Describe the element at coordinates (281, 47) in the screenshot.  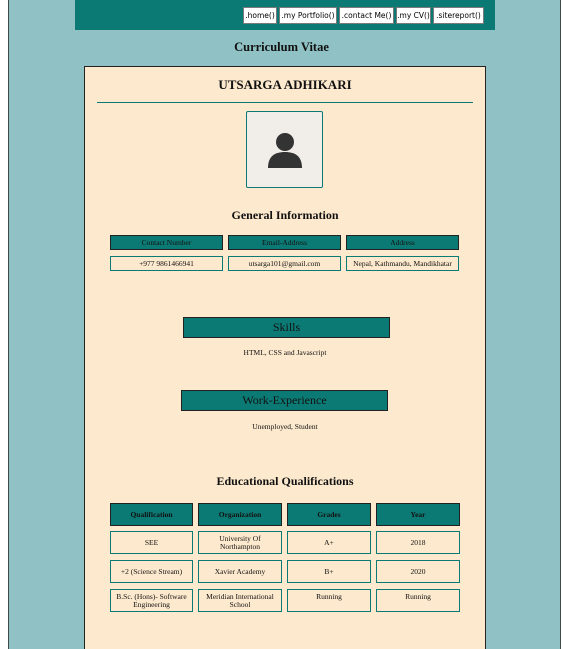
I see `page-title: Curriculum Vitae` at that location.